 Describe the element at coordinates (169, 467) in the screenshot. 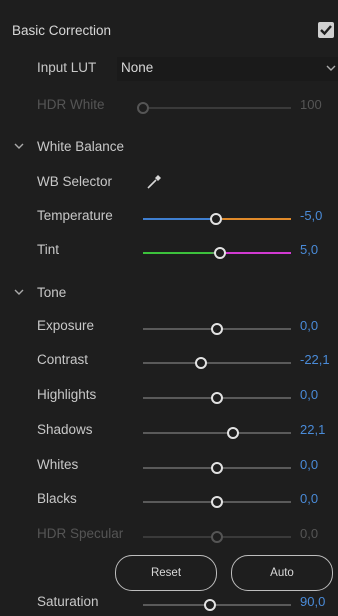

I see `whites-row: Whites 0,0` at that location.